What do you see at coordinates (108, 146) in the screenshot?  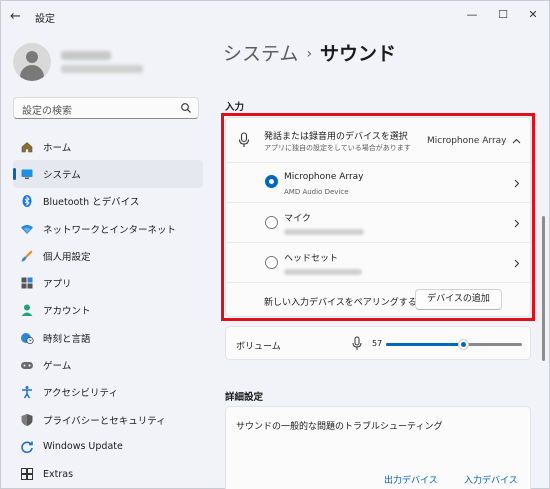 I see `sidebar-item-home: ホーム` at bounding box center [108, 146].